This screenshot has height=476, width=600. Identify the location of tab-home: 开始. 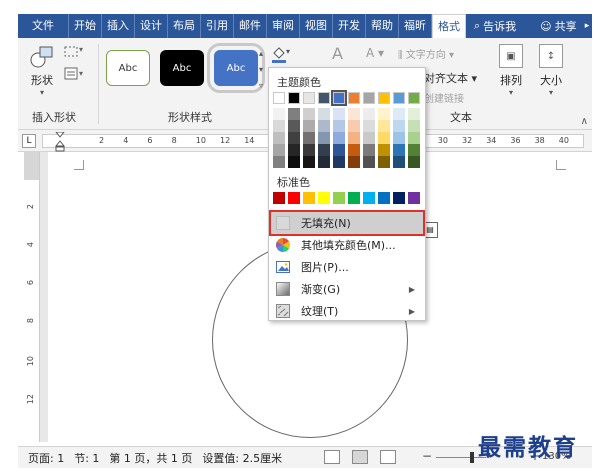
(85, 26).